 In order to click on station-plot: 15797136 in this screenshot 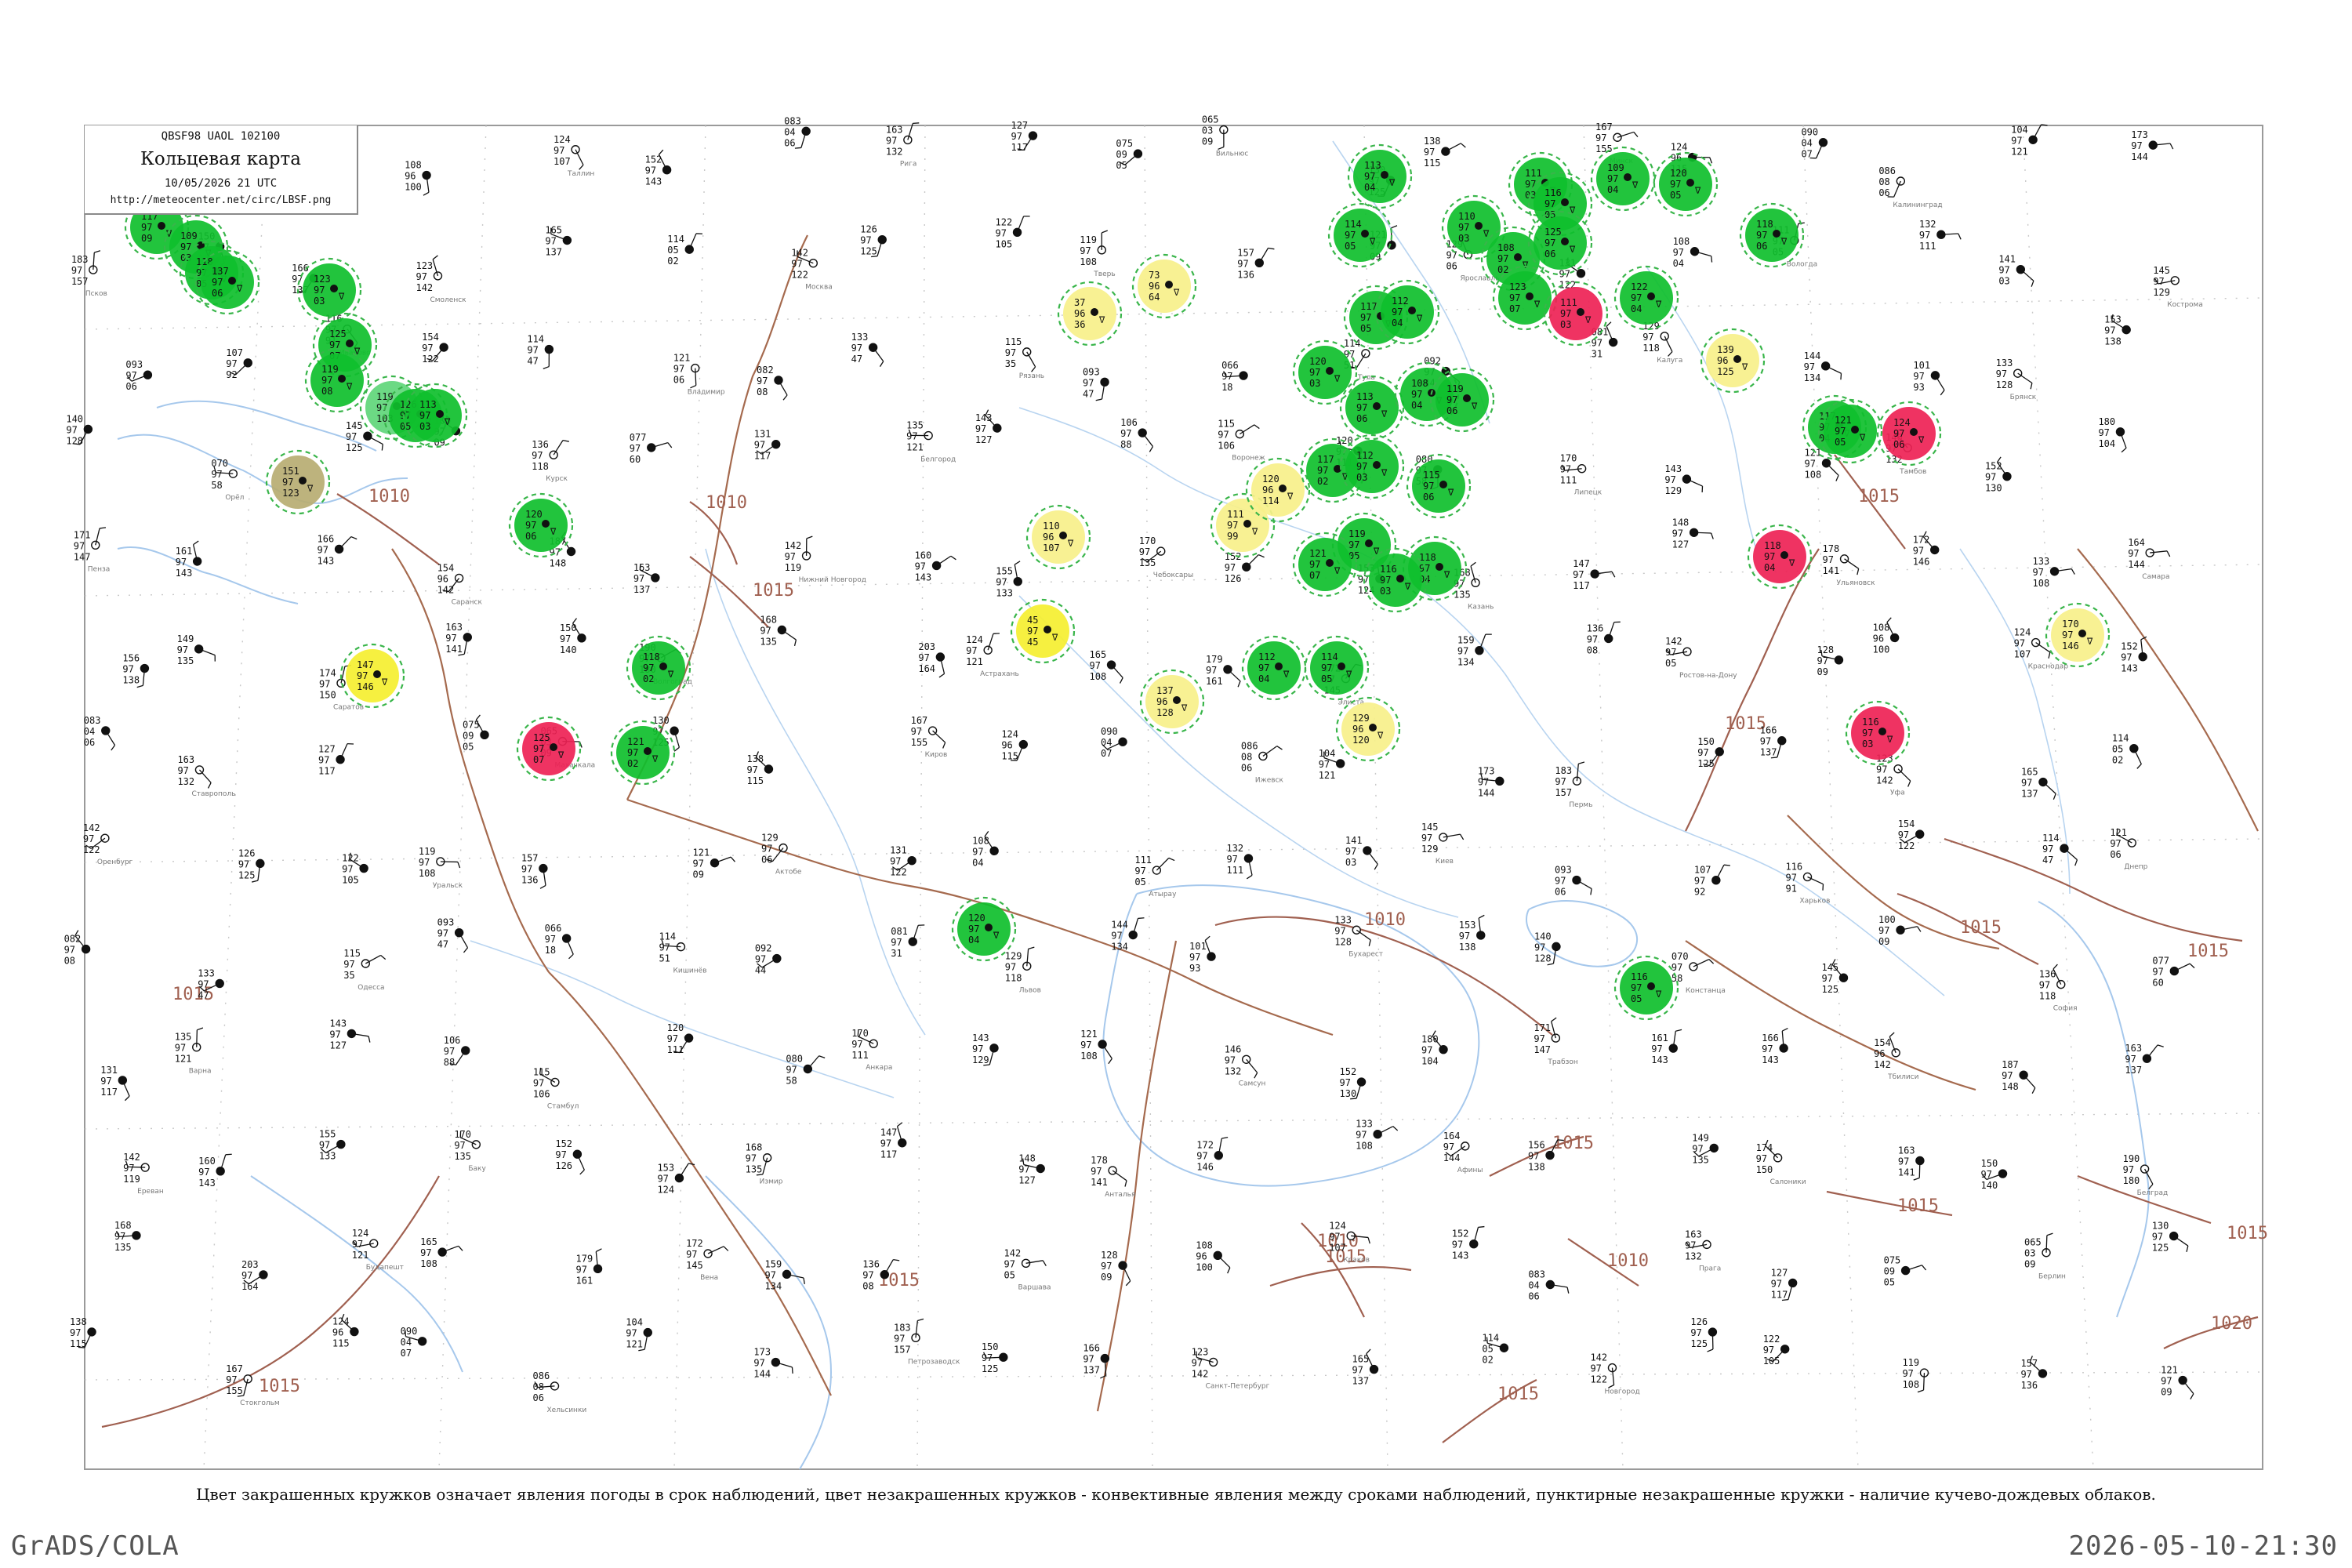, I will do `click(534, 871)`.